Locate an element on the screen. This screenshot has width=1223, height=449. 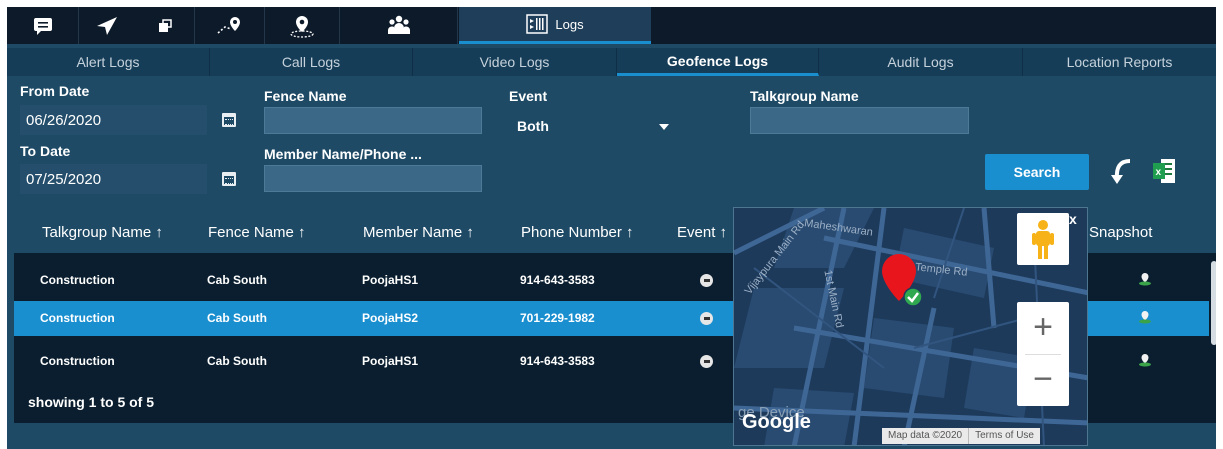
talkgroup-name-input is located at coordinates (859, 120).